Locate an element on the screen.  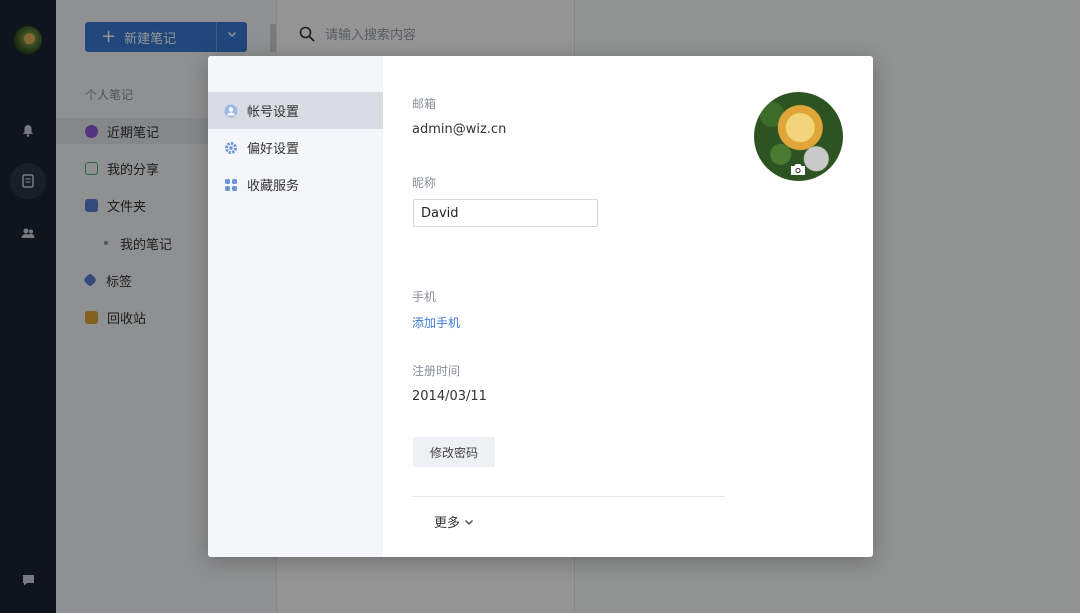
tab-preferences: 偏好设置 is located at coordinates (295, 147).